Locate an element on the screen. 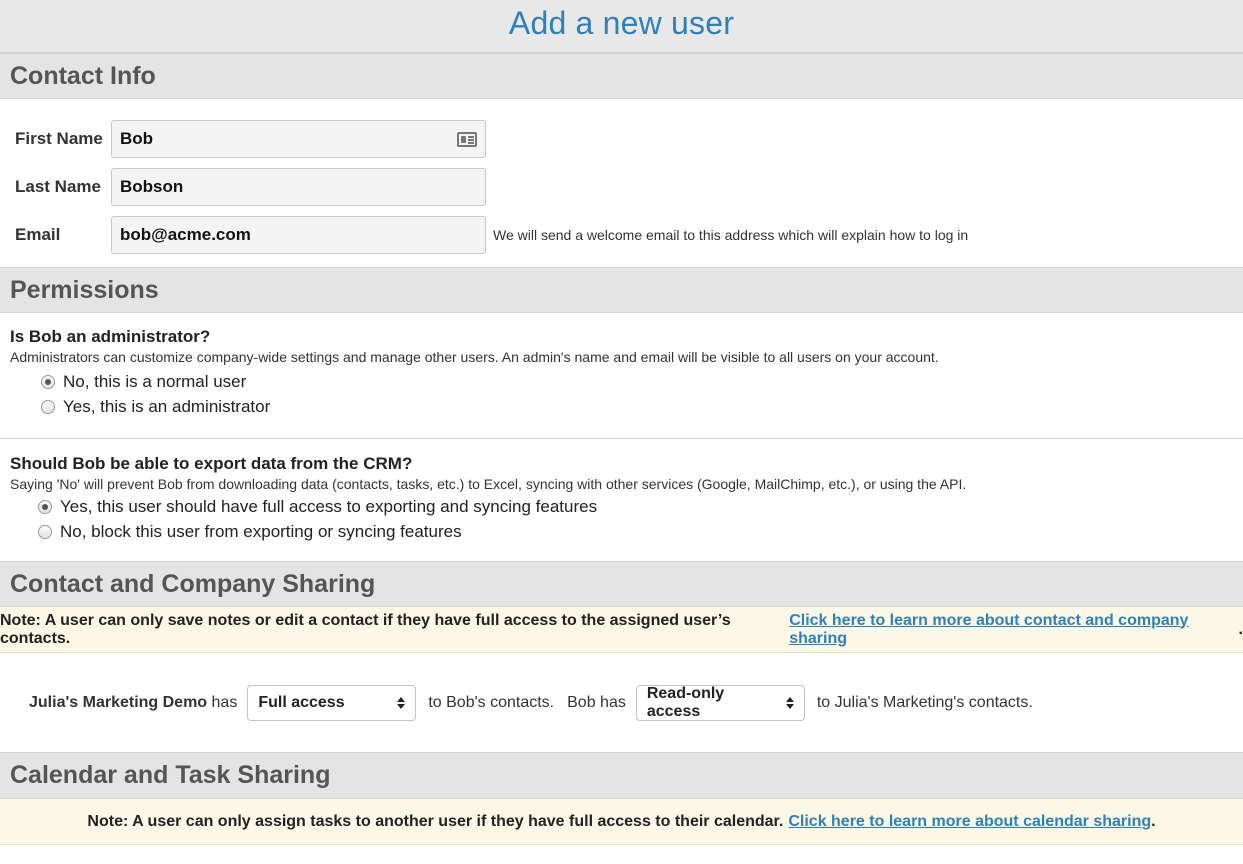 The width and height of the screenshot is (1243, 864). owner-has-text: has is located at coordinates (224, 702).